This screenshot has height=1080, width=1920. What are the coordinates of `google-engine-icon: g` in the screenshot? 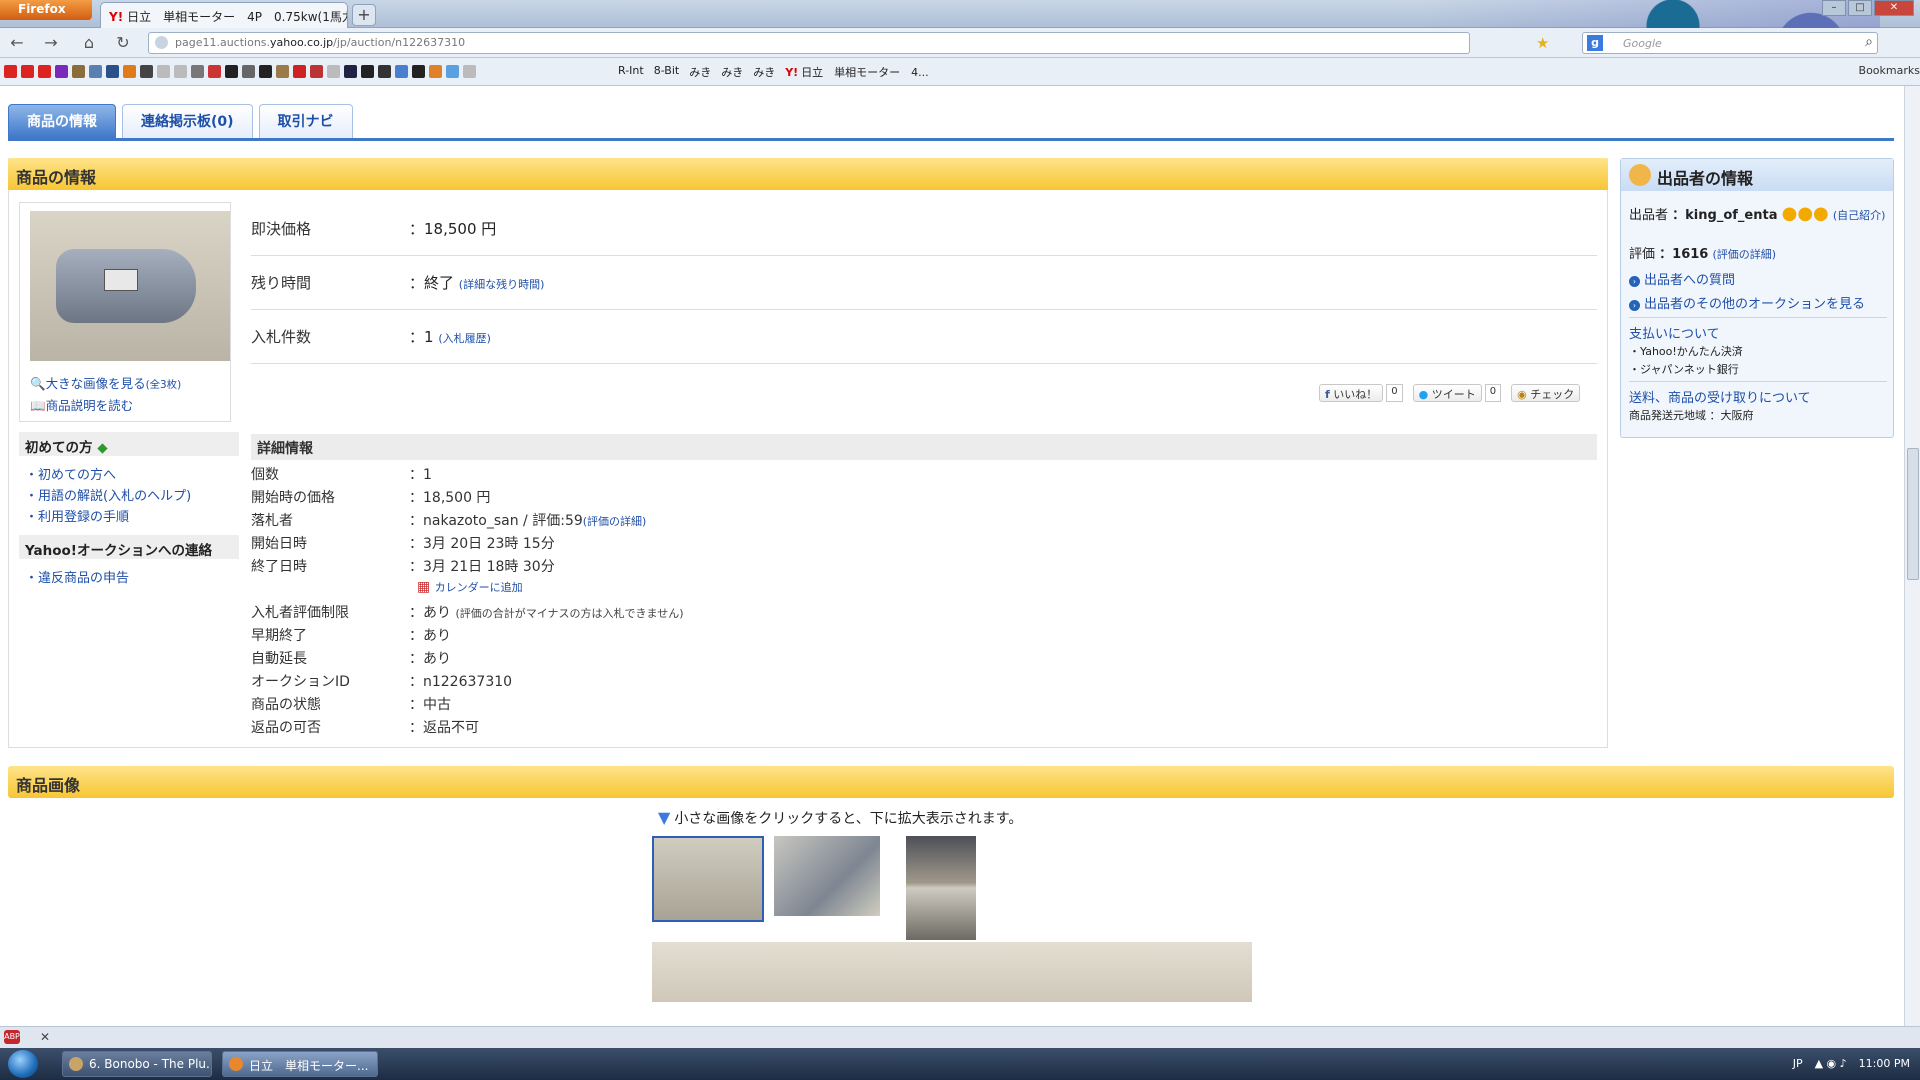 It's located at (1595, 43).